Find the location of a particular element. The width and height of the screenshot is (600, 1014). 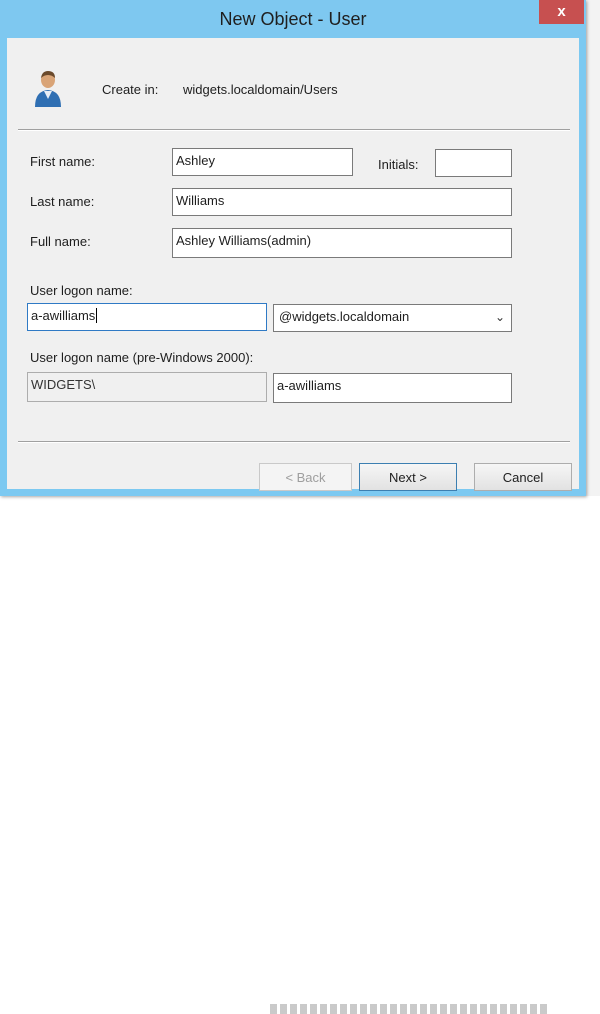

separator-top is located at coordinates (294, 130).